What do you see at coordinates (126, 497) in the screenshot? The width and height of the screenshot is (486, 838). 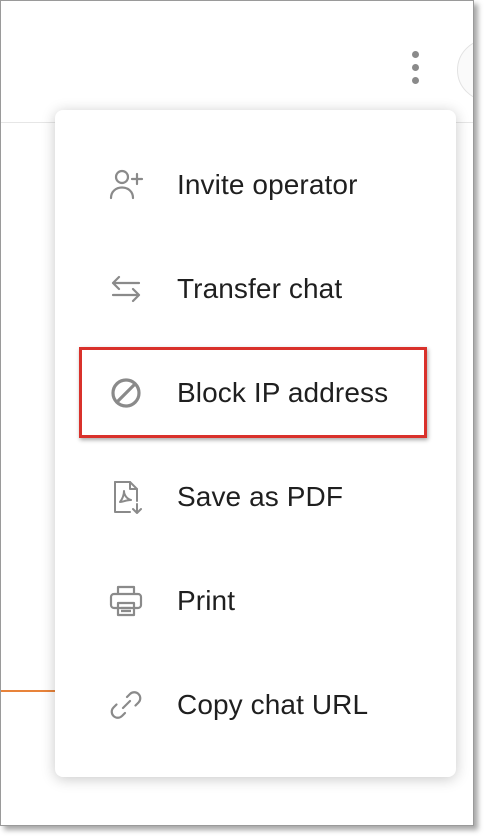 I see `pdf-document-icon` at bounding box center [126, 497].